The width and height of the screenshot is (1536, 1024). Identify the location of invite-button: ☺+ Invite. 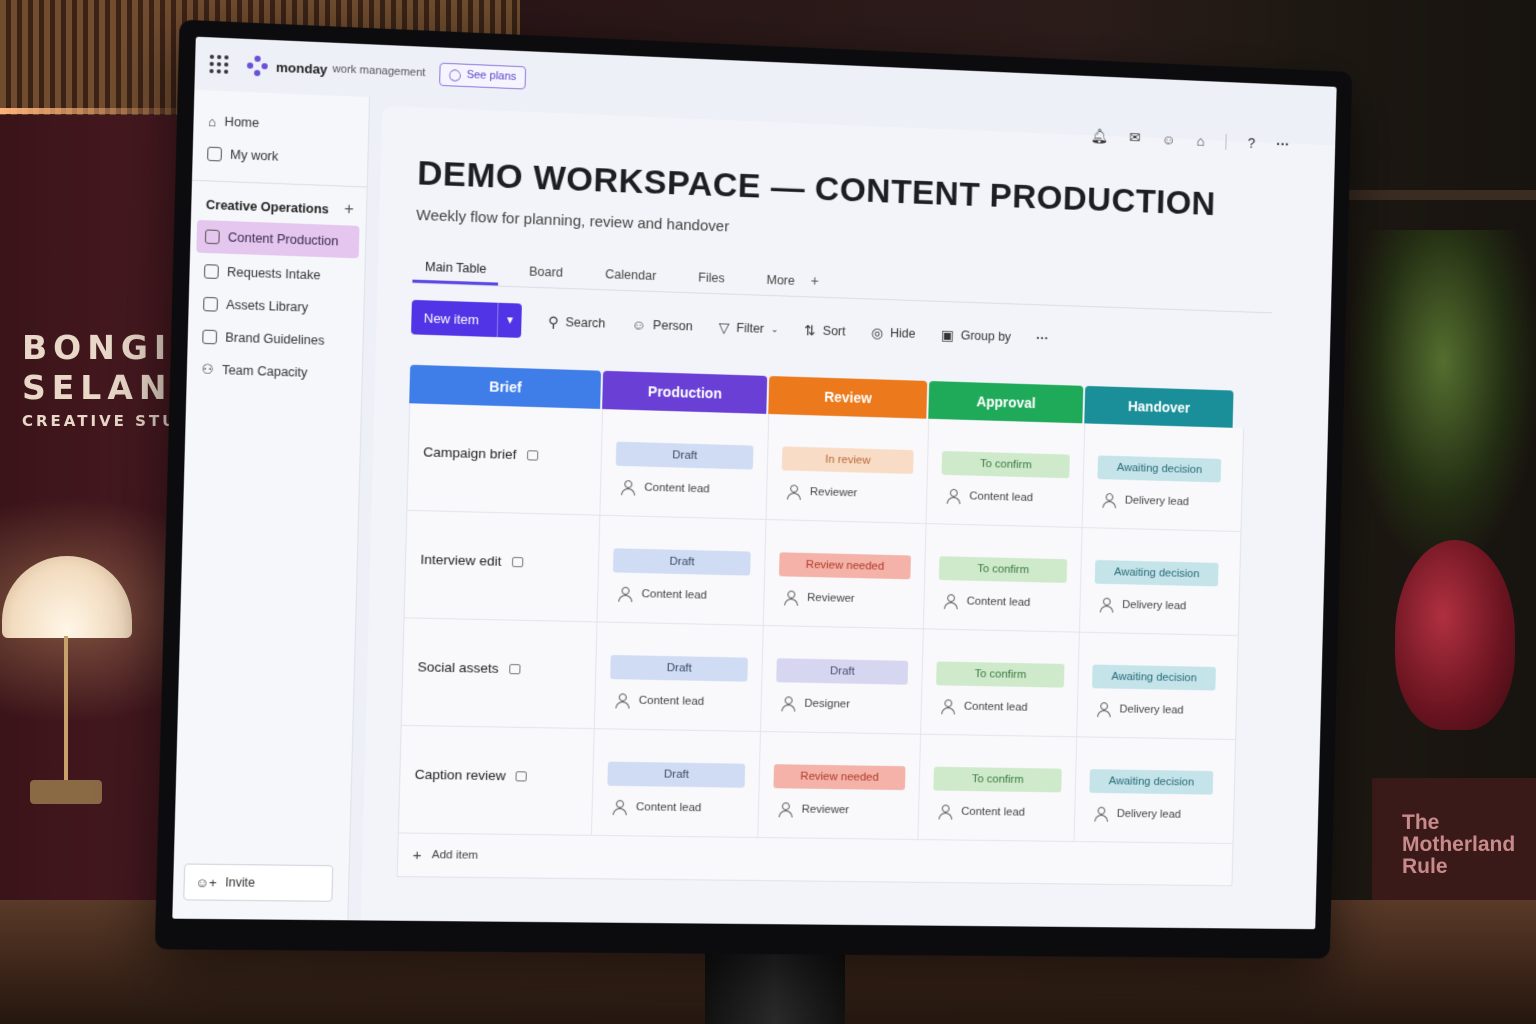
(258, 882).